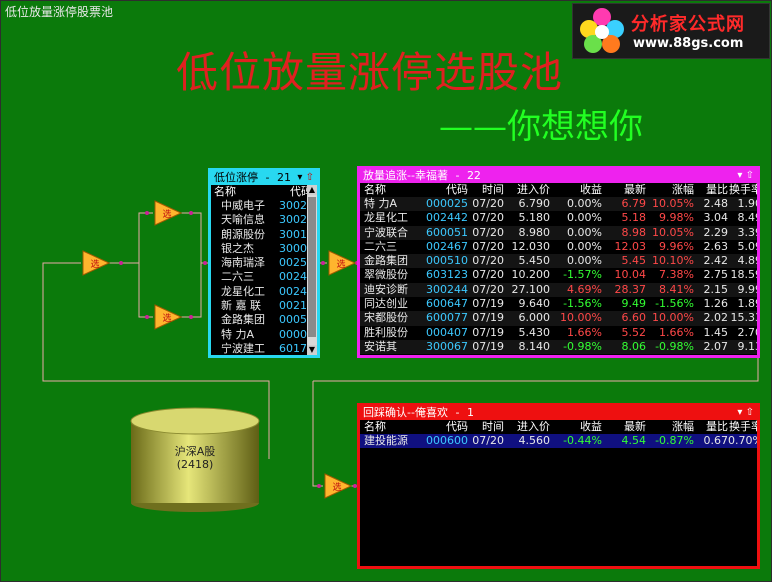  I want to click on cell-code: 600051, so click(447, 232).